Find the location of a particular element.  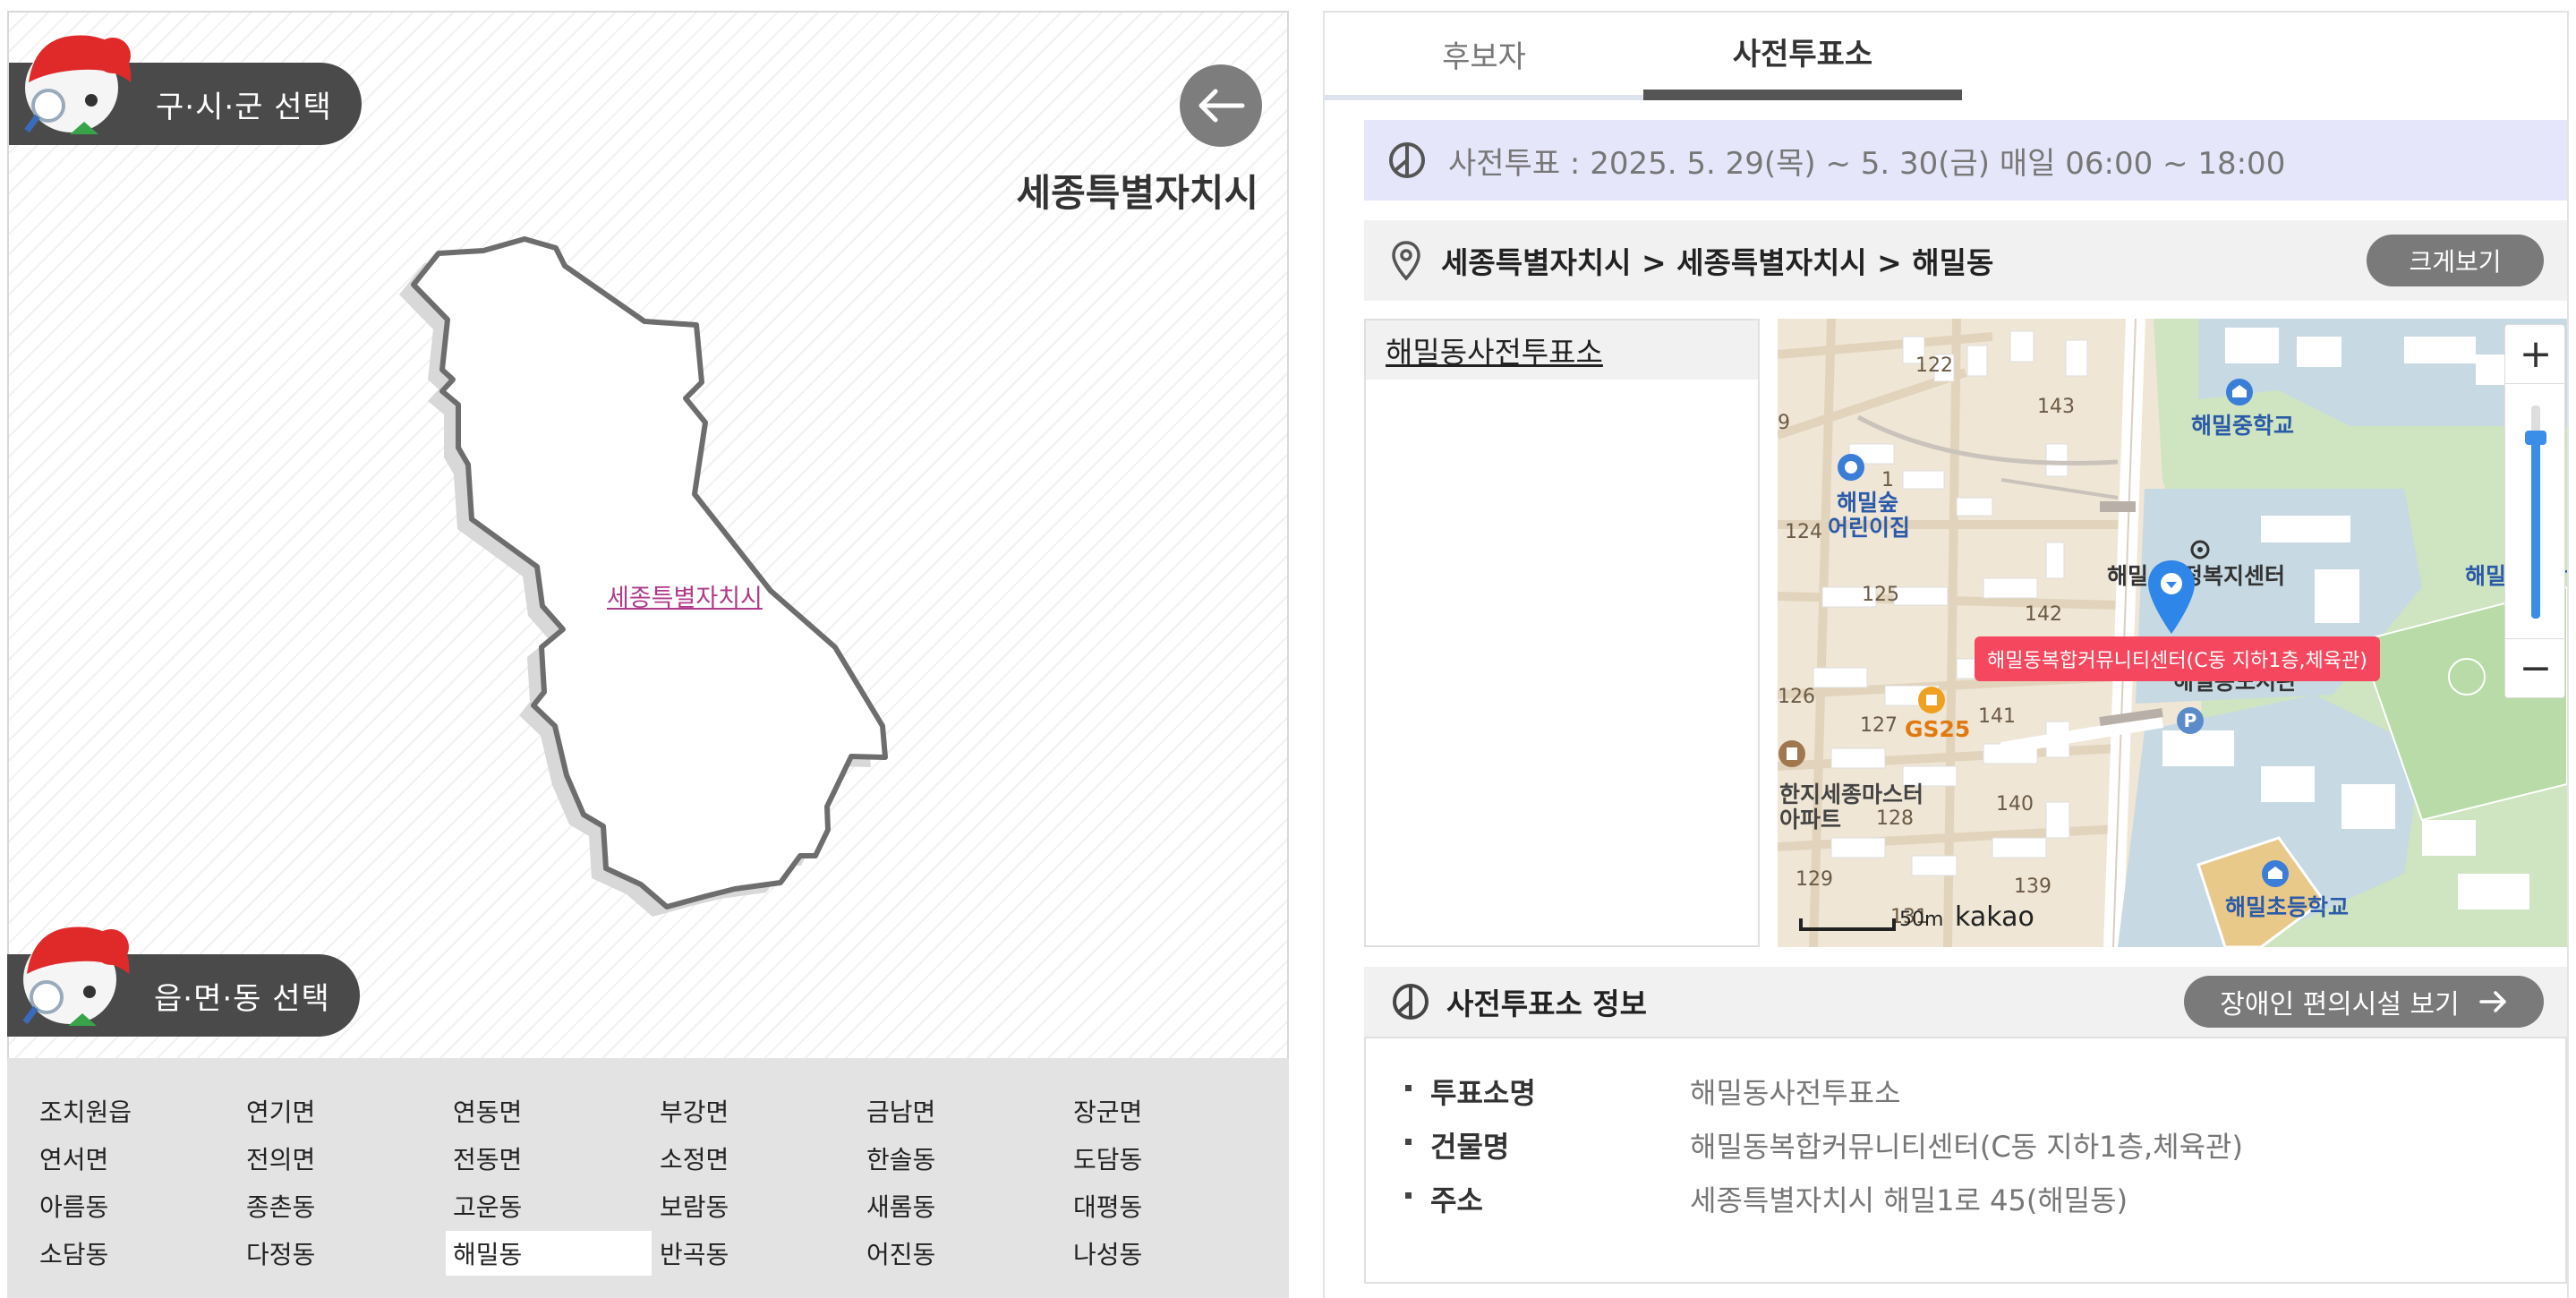

info-row: 투표소명 해밀동사전투표소 is located at coordinates (1965, 1092).